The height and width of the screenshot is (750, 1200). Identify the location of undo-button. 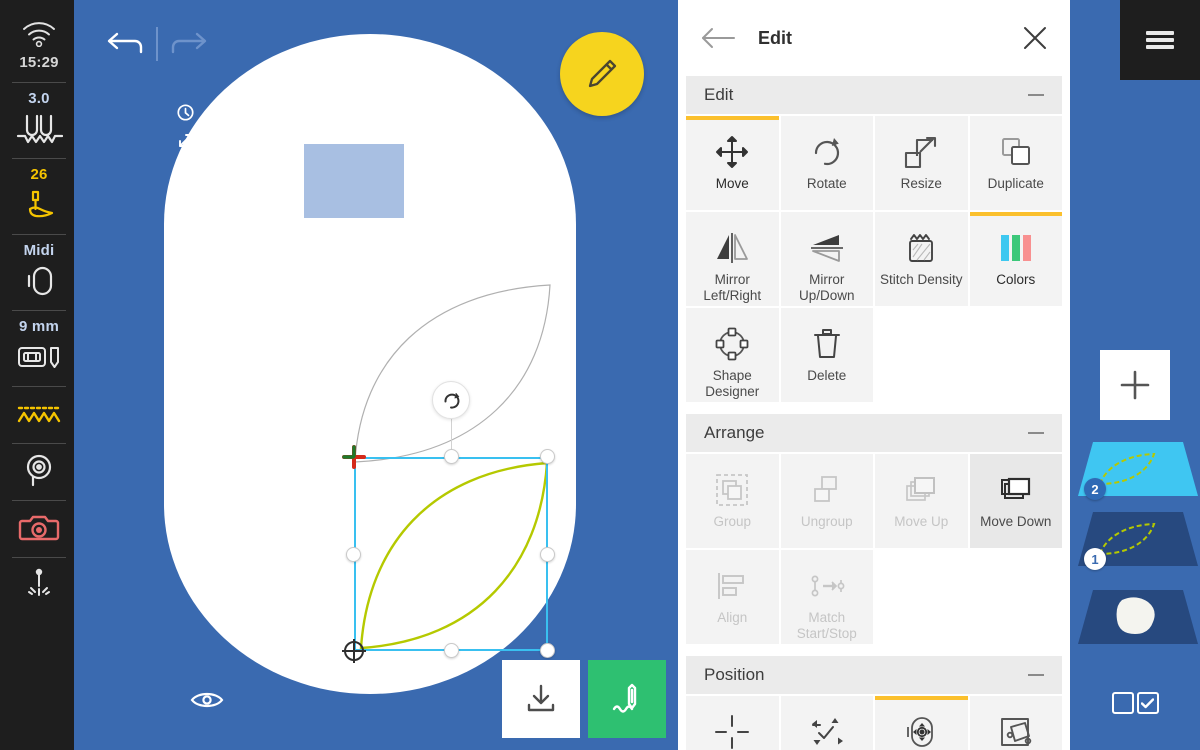
(124, 44).